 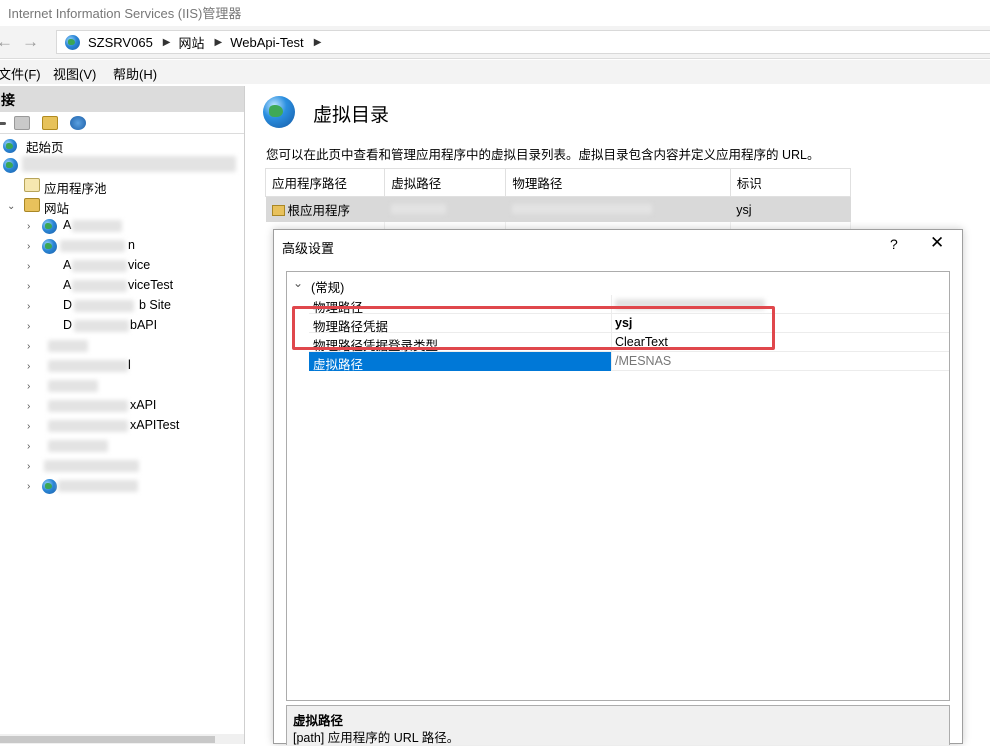 I want to click on horizontal-scrollbar, so click(x=122, y=739).